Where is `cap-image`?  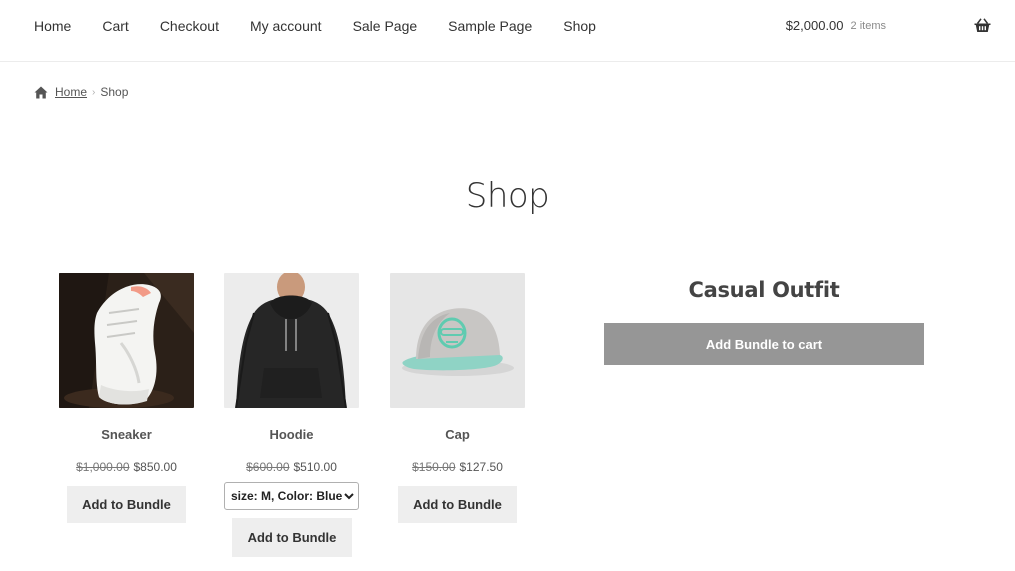
cap-image is located at coordinates (457, 340).